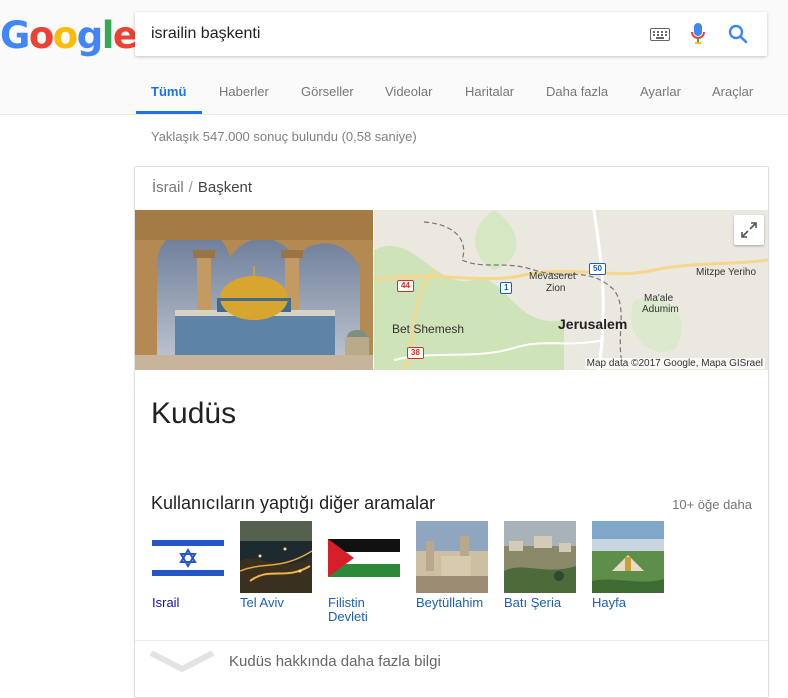 The width and height of the screenshot is (788, 698). Describe the element at coordinates (244, 91) in the screenshot. I see `tab-news: Haberler` at that location.